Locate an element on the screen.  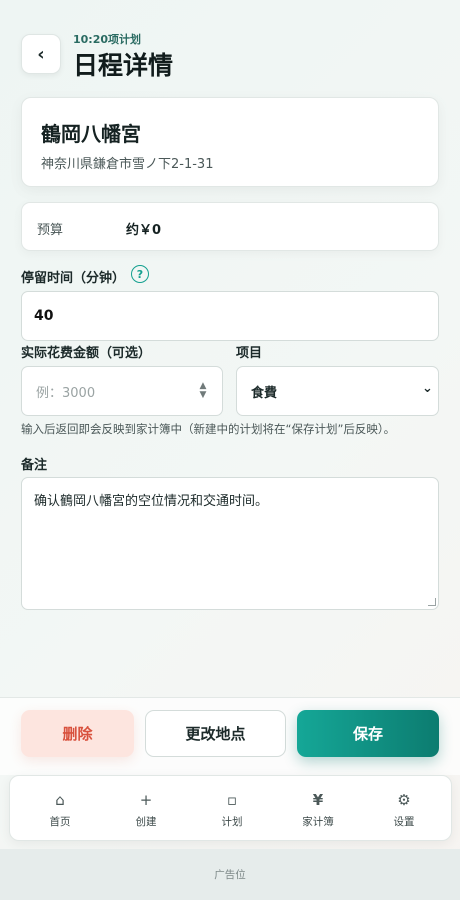
cost-placeholder: 例：3000 is located at coordinates (66, 393).